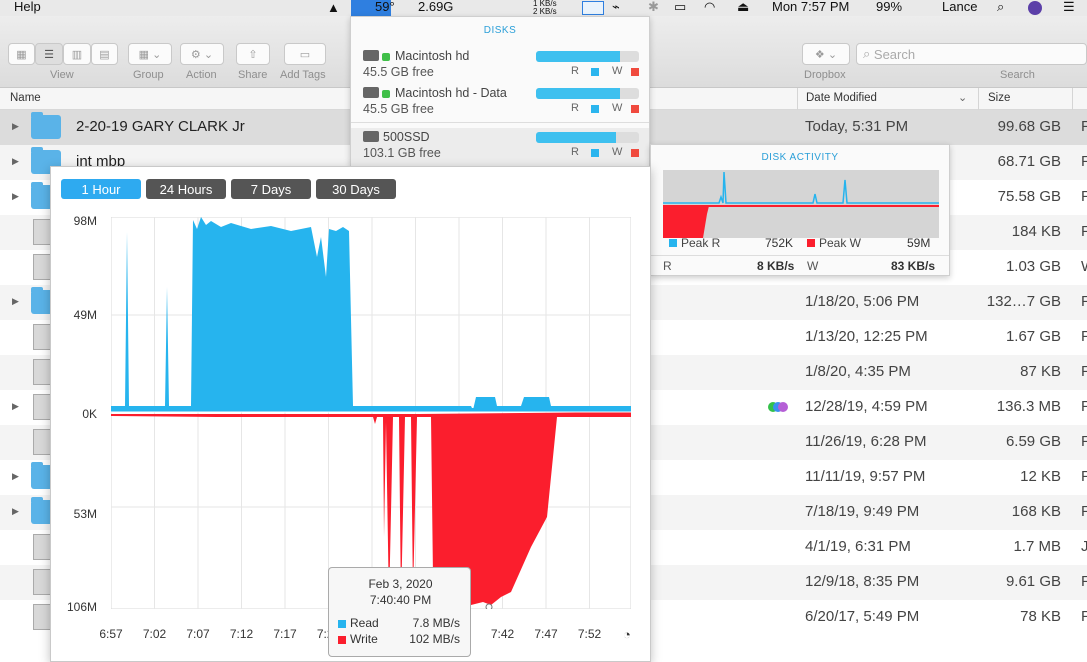  I want to click on column-name: Name, so click(25, 98).